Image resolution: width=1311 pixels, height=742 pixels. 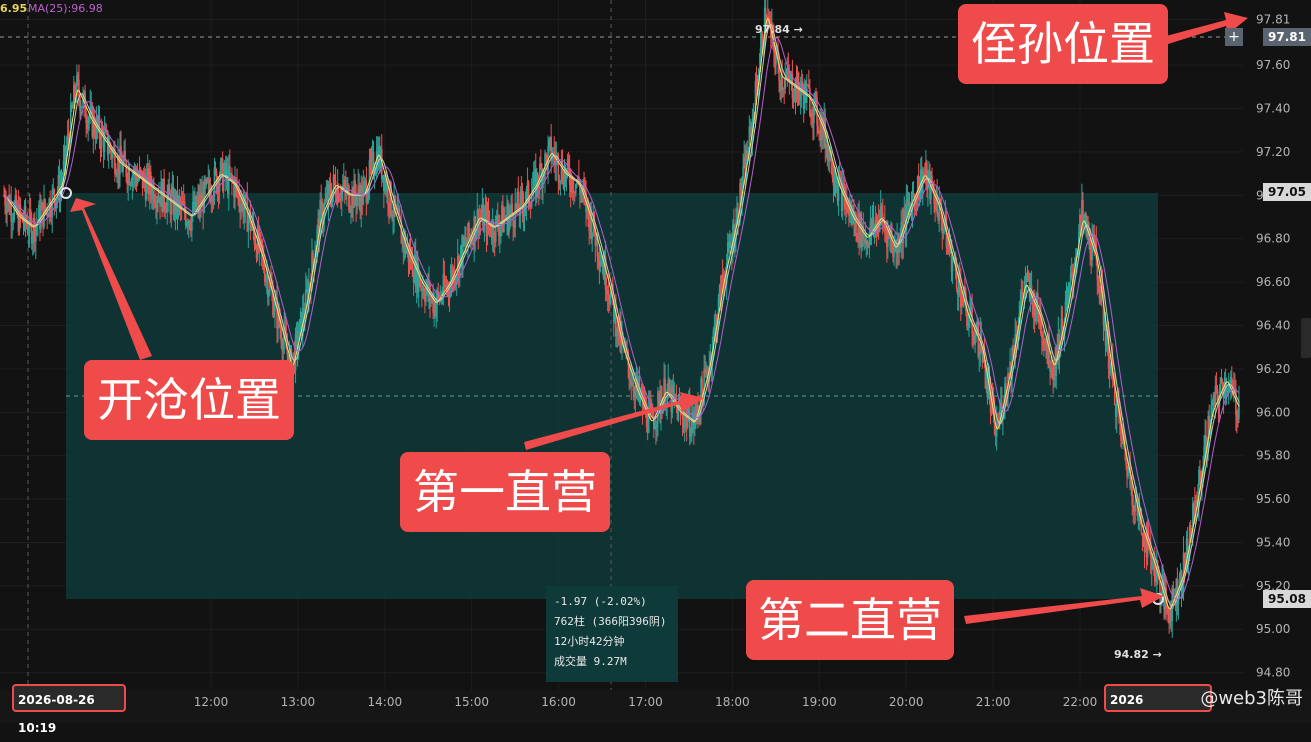 What do you see at coordinates (600, 601) in the screenshot?
I see `stats-change: -1.97 (-2.02%)` at bounding box center [600, 601].